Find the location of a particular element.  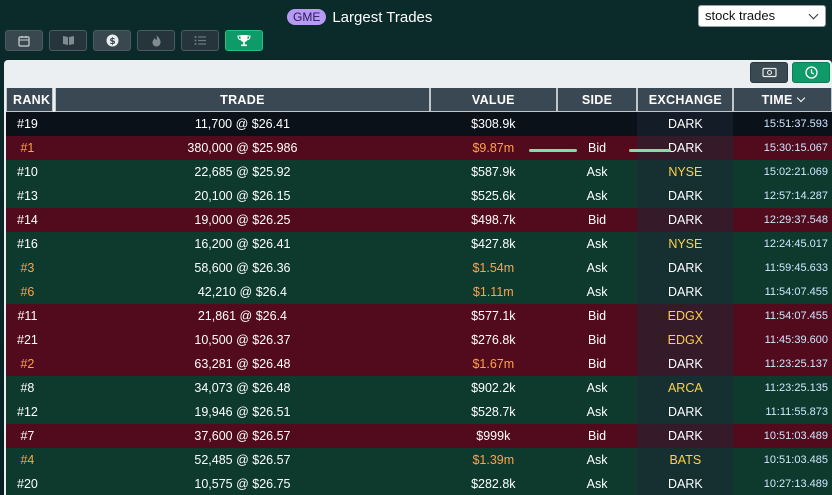

value-cell: $587.9k is located at coordinates (493, 172).